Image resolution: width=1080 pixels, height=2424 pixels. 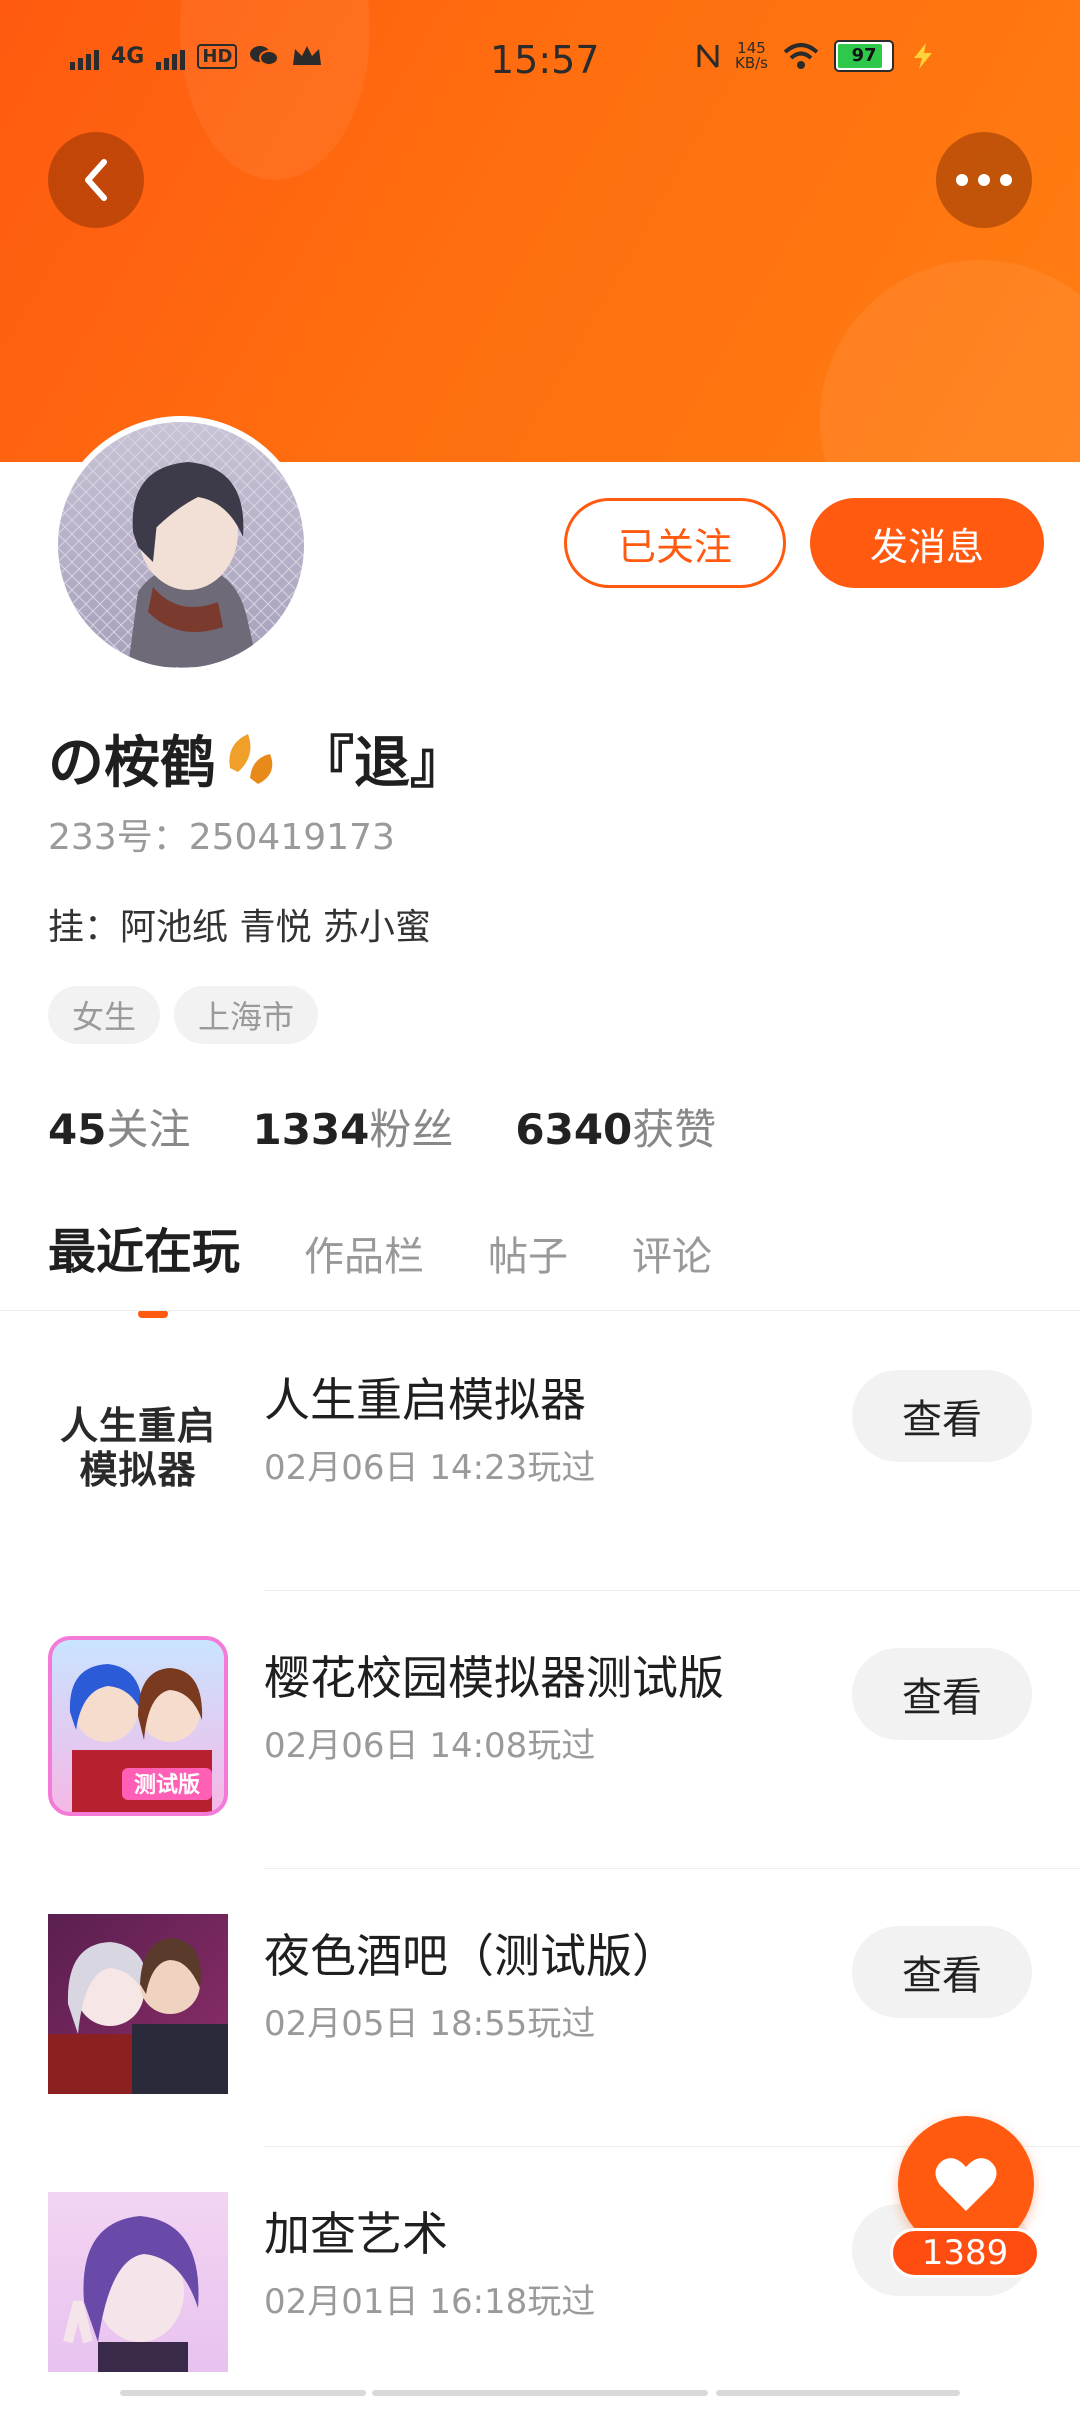 What do you see at coordinates (251, 758) in the screenshot?
I see `leaf-icon` at bounding box center [251, 758].